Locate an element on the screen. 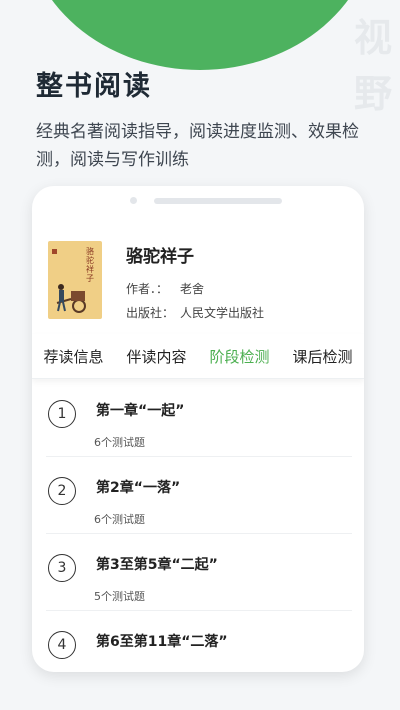 This screenshot has width=400, height=710. cover-stamp is located at coordinates (54, 251).